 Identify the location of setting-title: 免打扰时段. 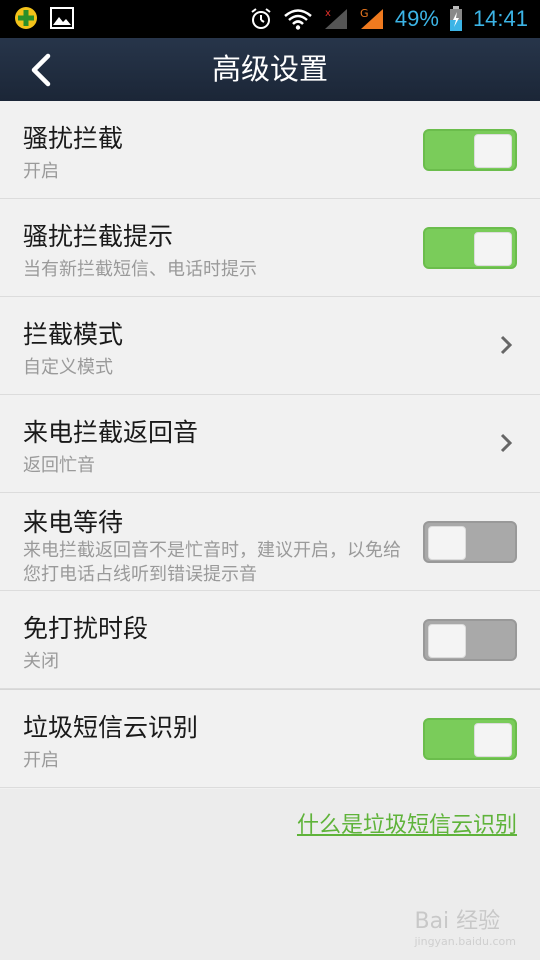
(86, 628).